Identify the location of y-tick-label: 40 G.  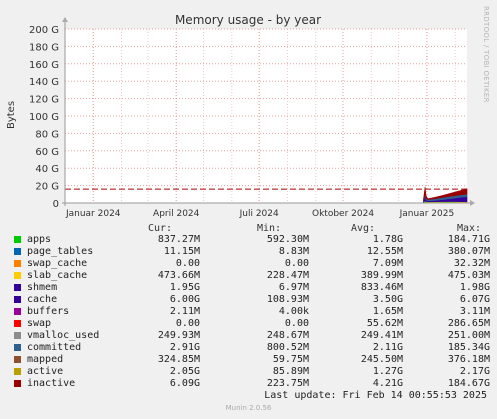
(47, 169).